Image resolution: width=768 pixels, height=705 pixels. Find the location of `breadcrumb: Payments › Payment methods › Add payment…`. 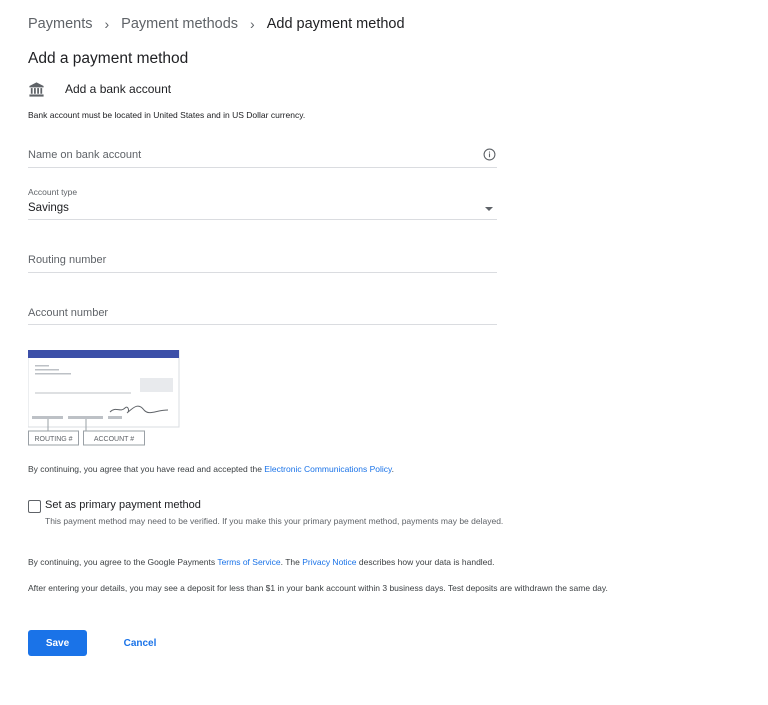

breadcrumb: Payments › Payment methods › Add payment… is located at coordinates (216, 24).